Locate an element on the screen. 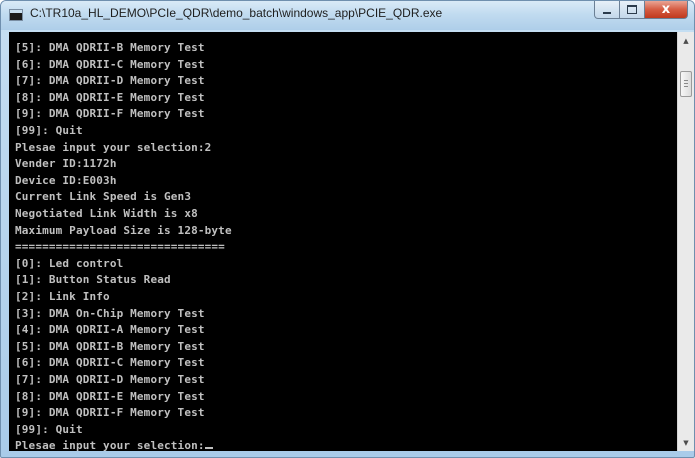  console-line-text: [3]: DMA On-Chip Memory Test is located at coordinates (110, 313).